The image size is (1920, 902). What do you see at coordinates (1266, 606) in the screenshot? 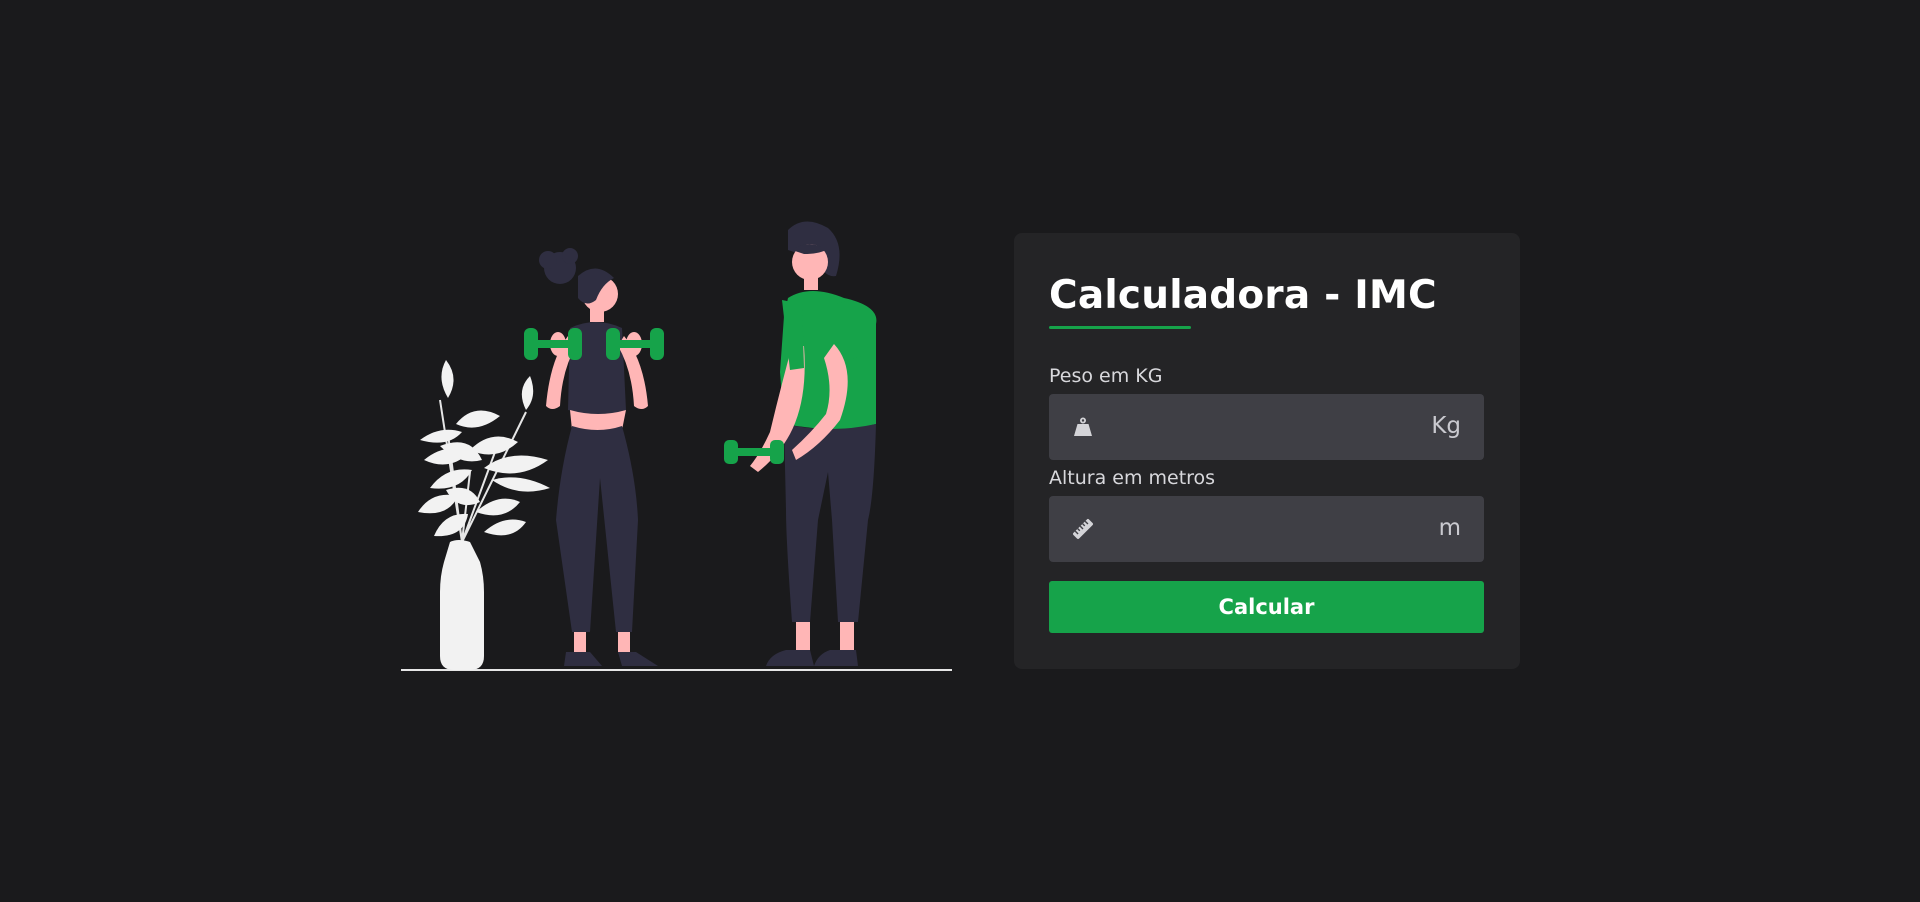
I see `calculate-button: Calcular` at bounding box center [1266, 606].